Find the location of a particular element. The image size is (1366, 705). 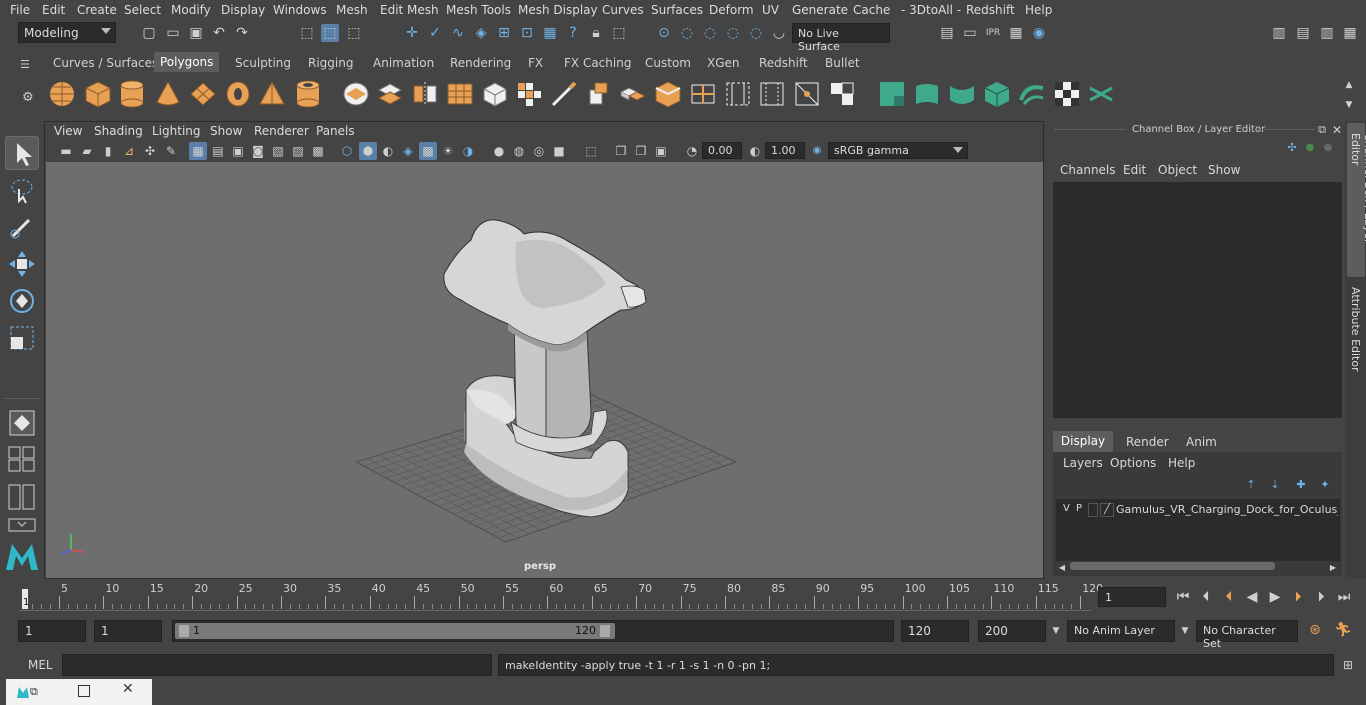

render-region-icon: ▤ is located at coordinates (947, 33).